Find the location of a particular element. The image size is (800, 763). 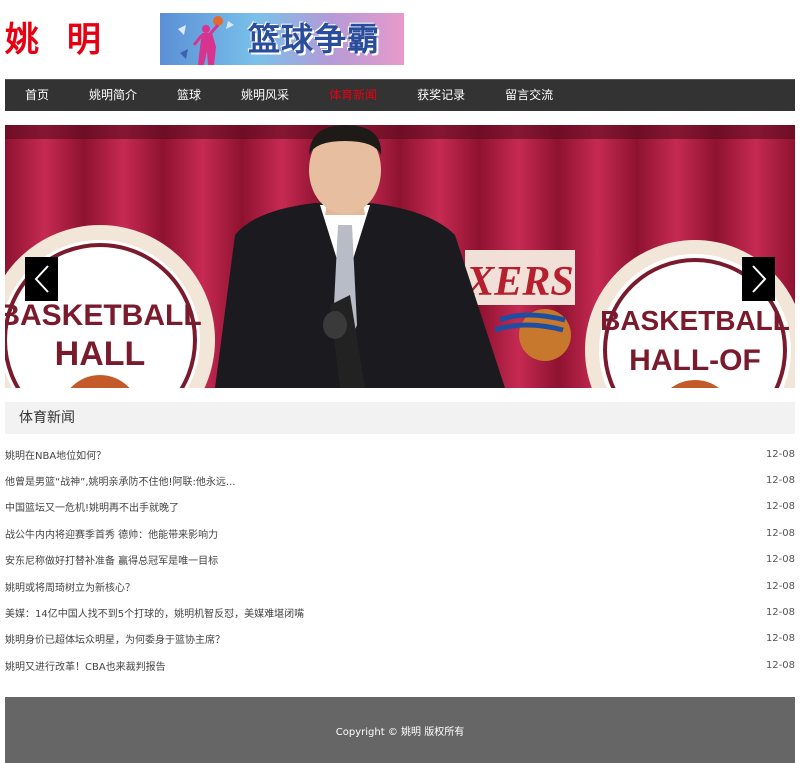

news-title-link: 美媒：14亿中国人找不到5个打球的，姚明机智反怼，美媒难堪闭嘴 is located at coordinates (154, 612).